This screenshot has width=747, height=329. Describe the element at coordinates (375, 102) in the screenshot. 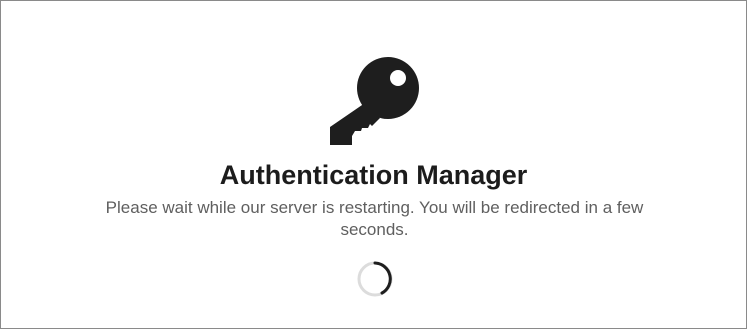

I see `key-icon` at that location.